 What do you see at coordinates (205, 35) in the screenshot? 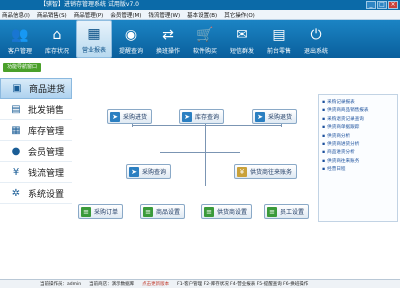
I see `cart-icon: 🛒` at bounding box center [205, 35].